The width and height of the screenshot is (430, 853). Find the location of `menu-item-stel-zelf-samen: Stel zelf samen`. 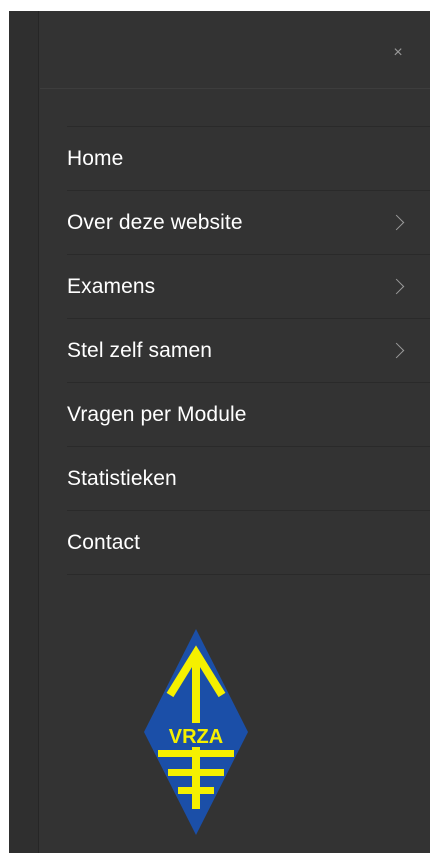

menu-item-stel-zelf-samen: Stel zelf samen is located at coordinates (248, 351).